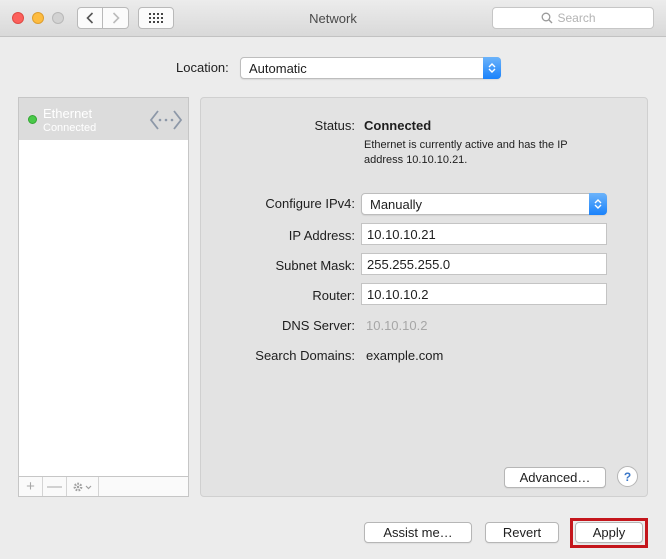 This screenshot has width=666, height=559. I want to click on search-field, so click(573, 18).